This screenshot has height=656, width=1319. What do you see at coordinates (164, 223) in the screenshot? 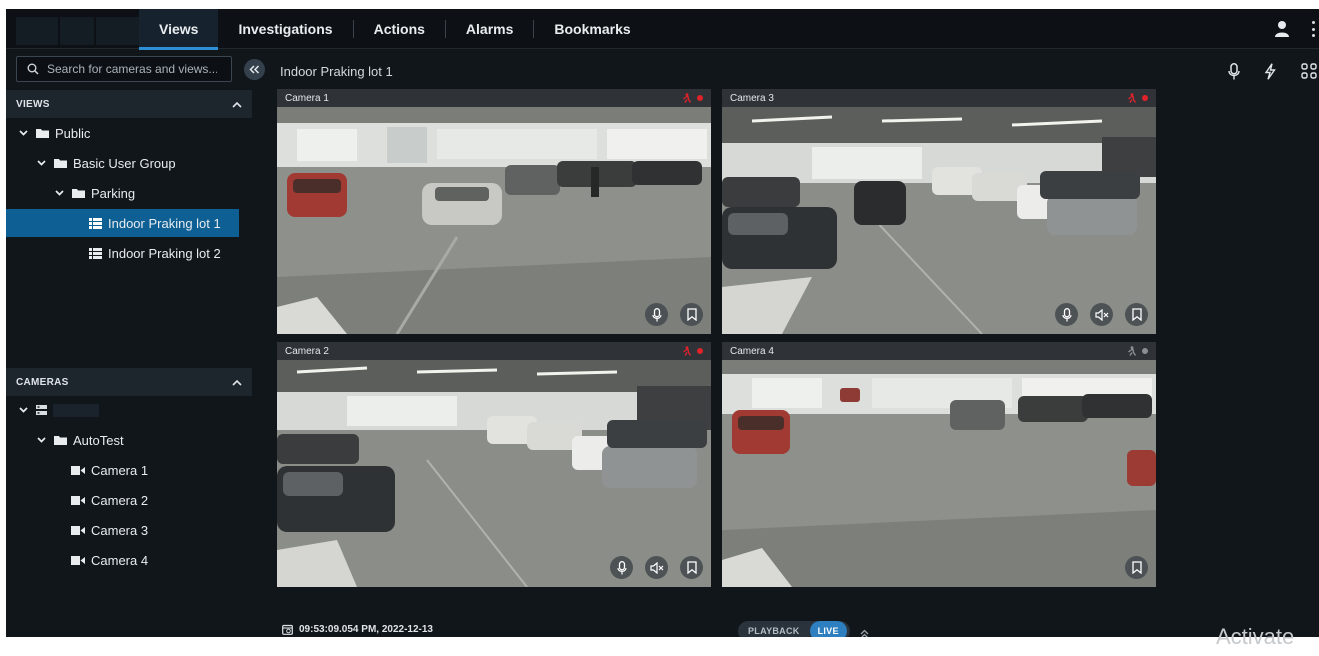
I see `tree-item-label: Indoor Praking lot 1` at bounding box center [164, 223].